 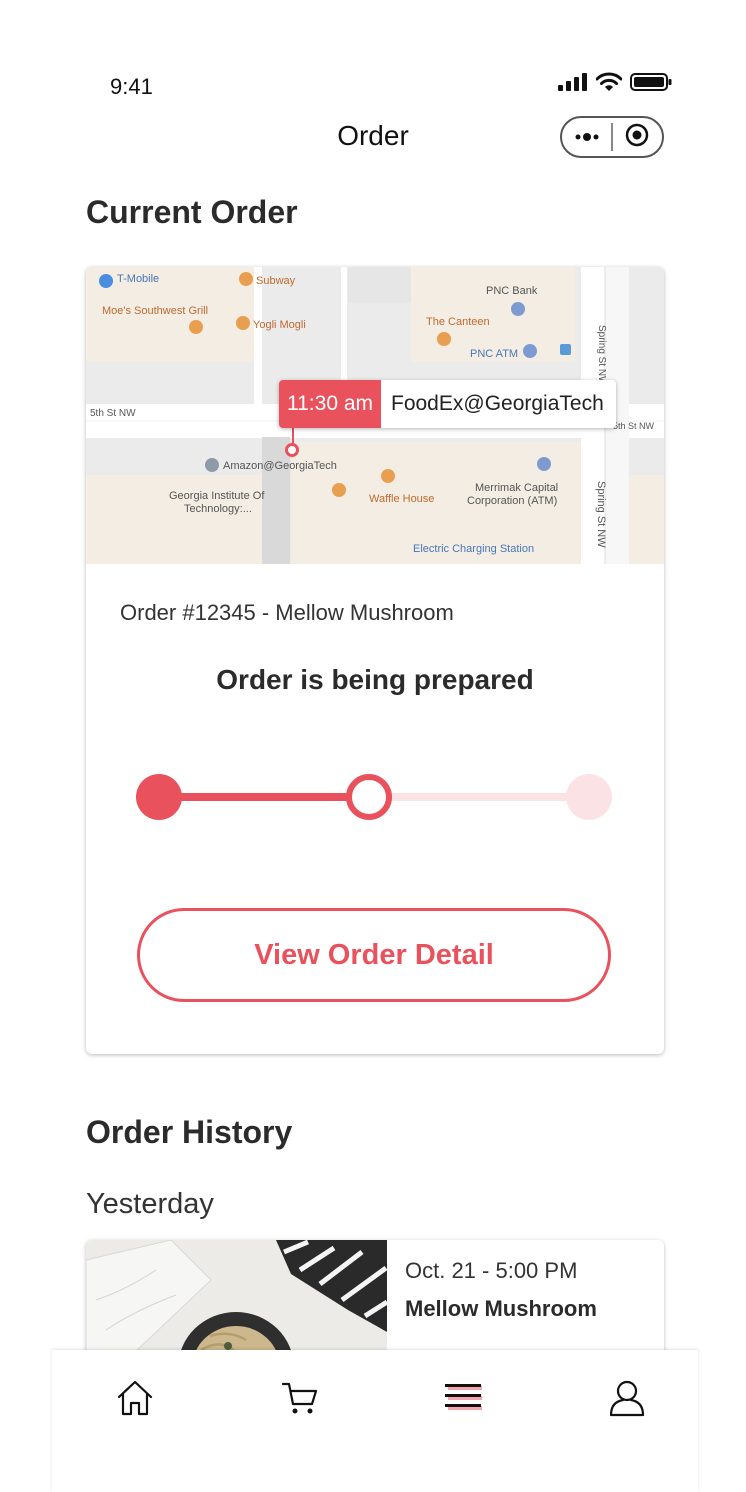 What do you see at coordinates (458, 322) in the screenshot?
I see `map-label-canteen: The Canteen` at bounding box center [458, 322].